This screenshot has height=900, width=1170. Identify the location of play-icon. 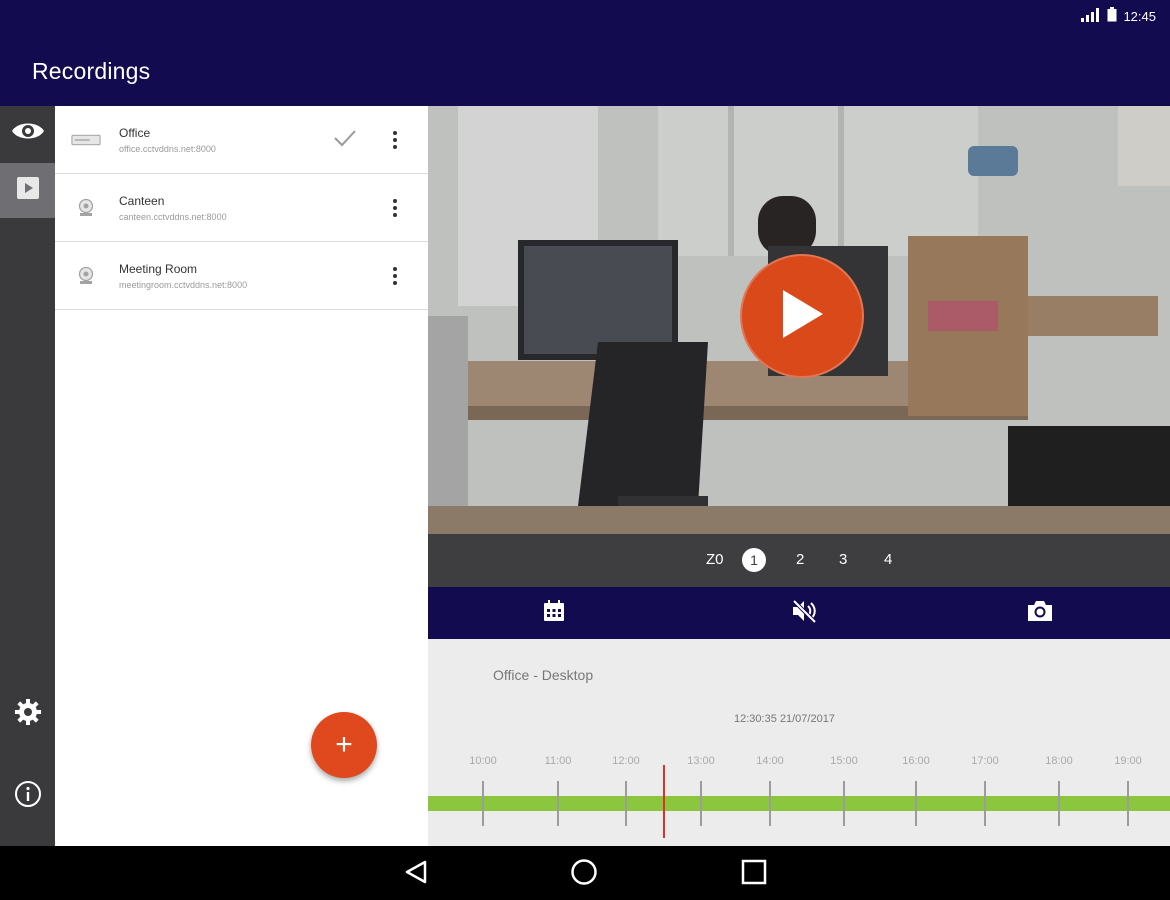
(802, 316).